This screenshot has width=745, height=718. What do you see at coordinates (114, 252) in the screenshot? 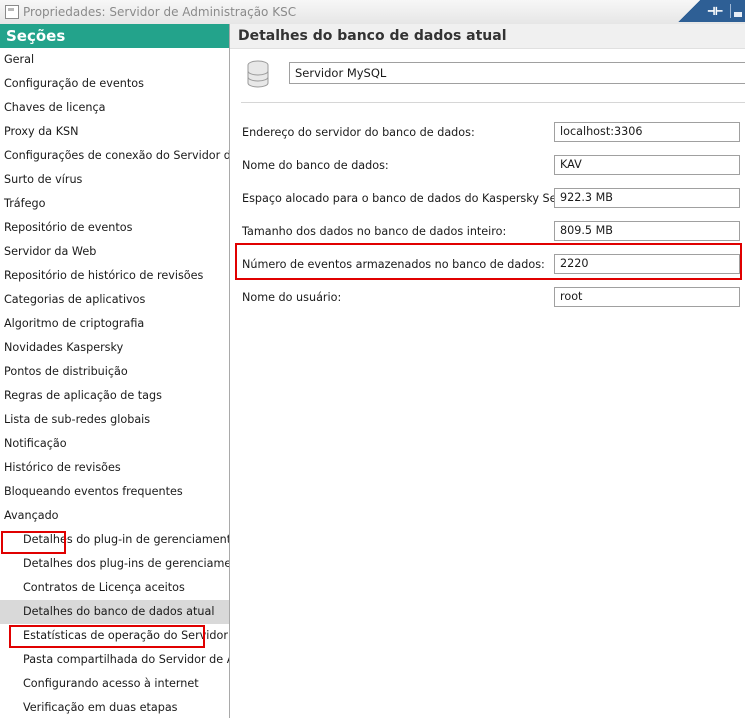
I see `sidebar-item-servidor-web: Servidor da Web` at bounding box center [114, 252].